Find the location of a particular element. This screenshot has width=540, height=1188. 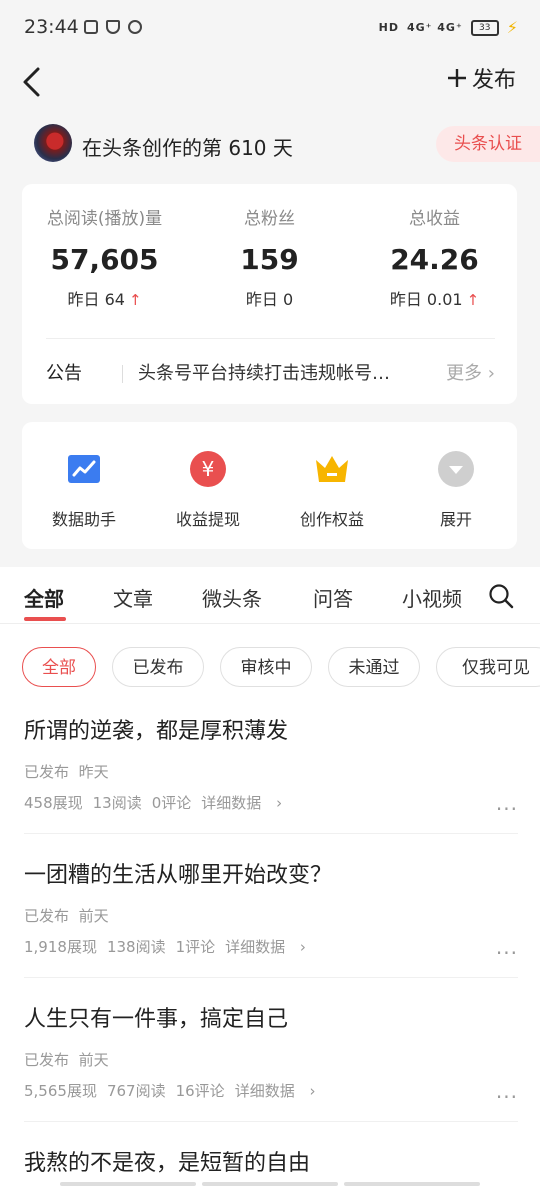

filter-all: 全部 is located at coordinates (59, 667).